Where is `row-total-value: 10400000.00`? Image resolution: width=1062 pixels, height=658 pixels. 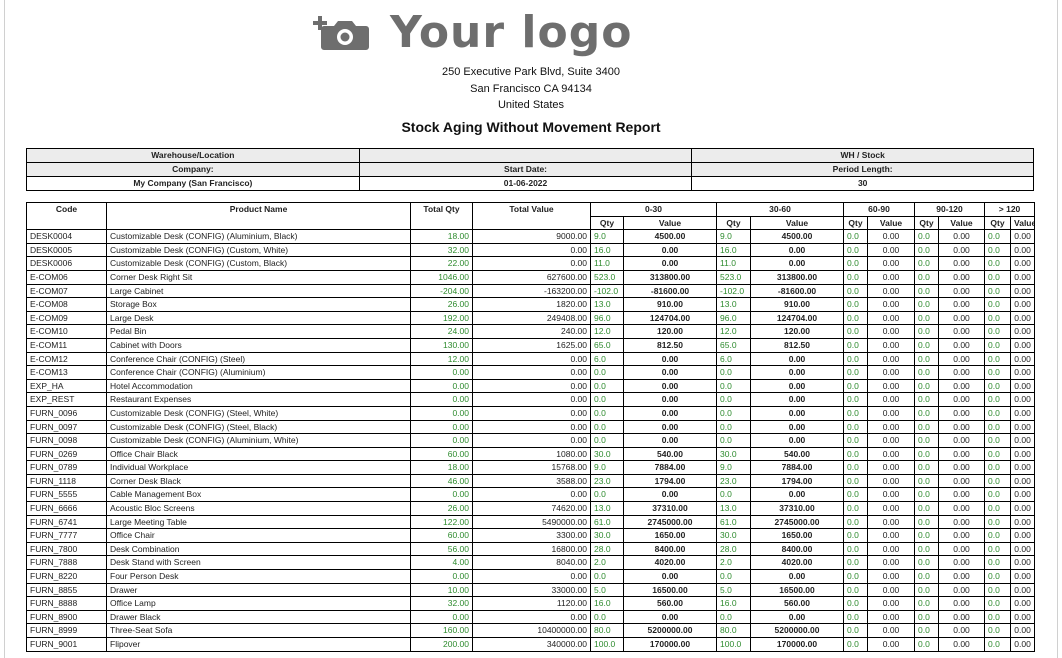
row-total-value: 10400000.00 is located at coordinates (531, 630).